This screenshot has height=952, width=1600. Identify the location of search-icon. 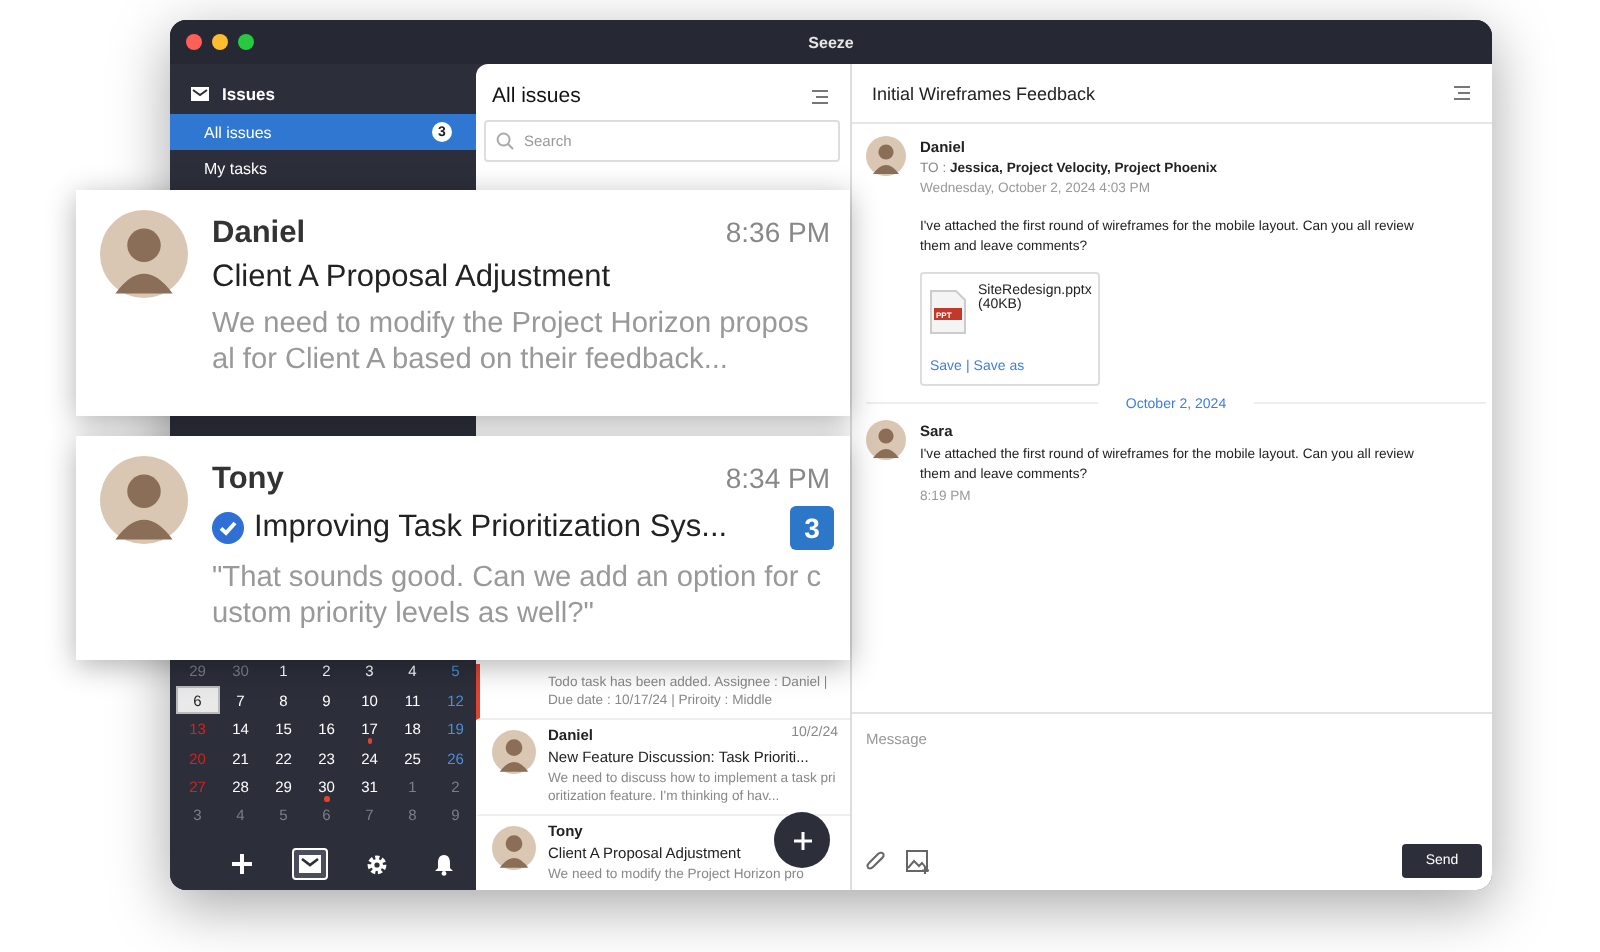
(505, 141).